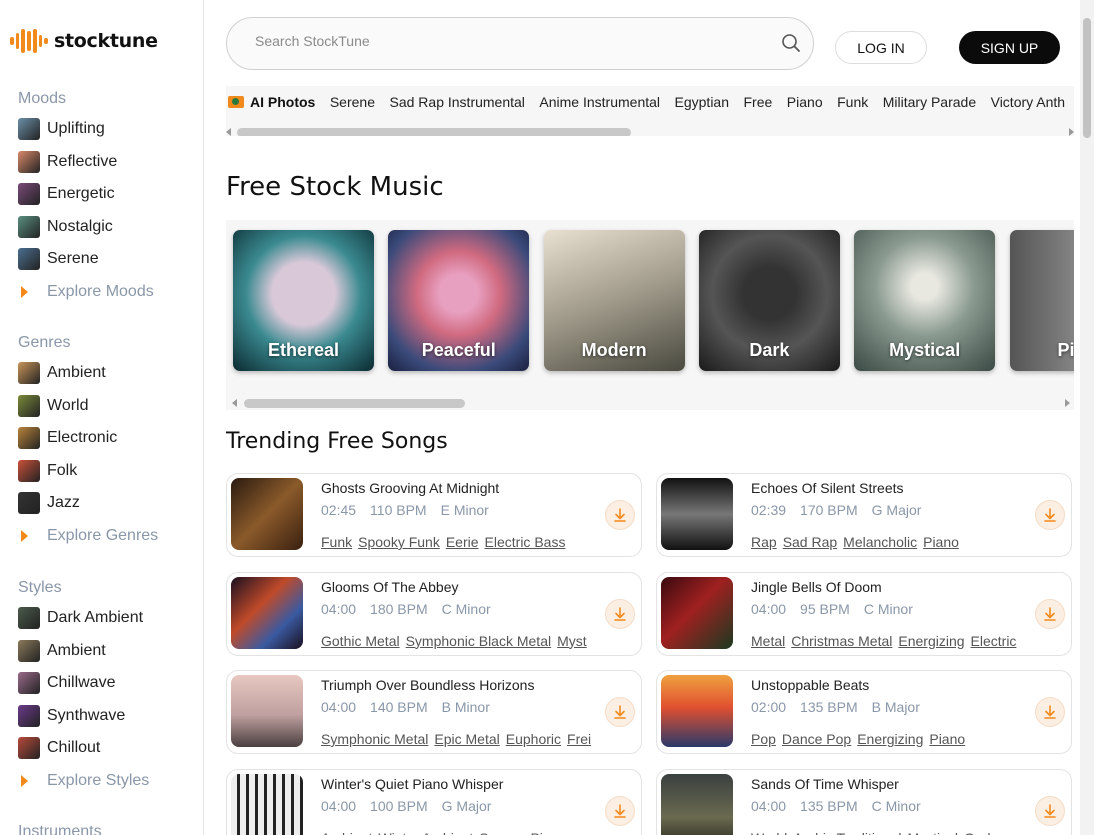 This screenshot has height=835, width=1094. I want to click on sidebar-item-synthwave: Synthwave, so click(108, 716).